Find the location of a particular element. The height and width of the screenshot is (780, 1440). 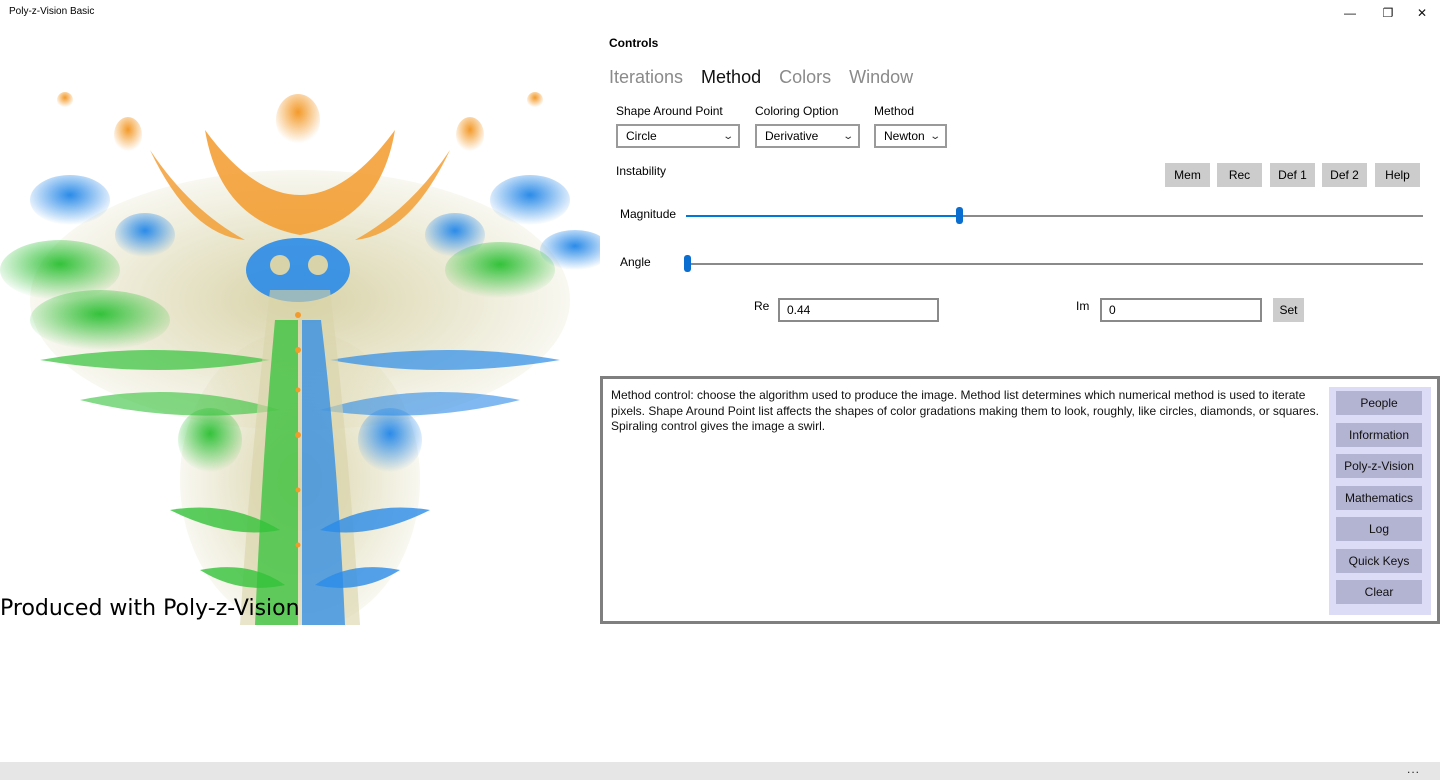

minimize-icon: — is located at coordinates (1350, 13).